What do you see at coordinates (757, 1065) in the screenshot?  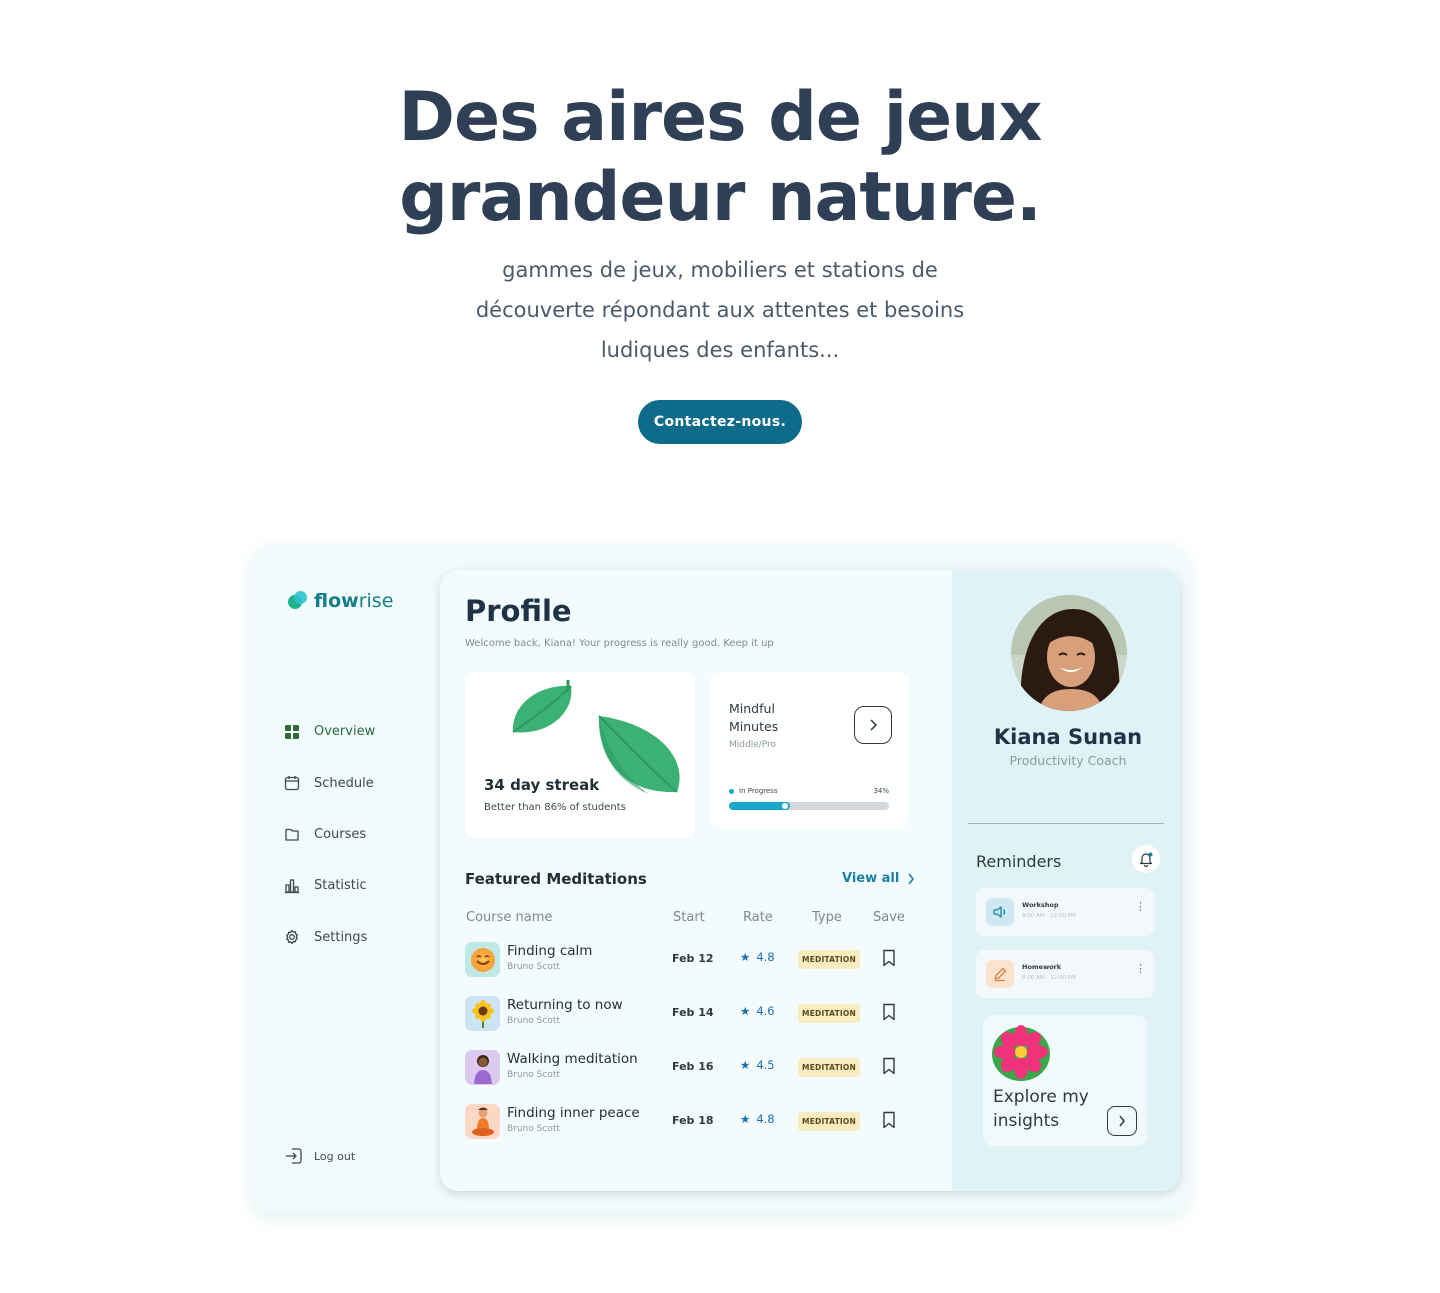 I see `course-rate: ★ 4.5` at bounding box center [757, 1065].